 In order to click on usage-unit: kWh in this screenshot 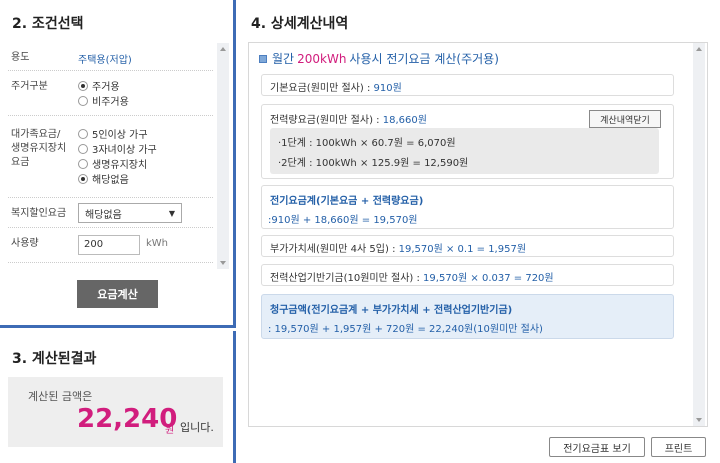, I will do `click(157, 243)`.